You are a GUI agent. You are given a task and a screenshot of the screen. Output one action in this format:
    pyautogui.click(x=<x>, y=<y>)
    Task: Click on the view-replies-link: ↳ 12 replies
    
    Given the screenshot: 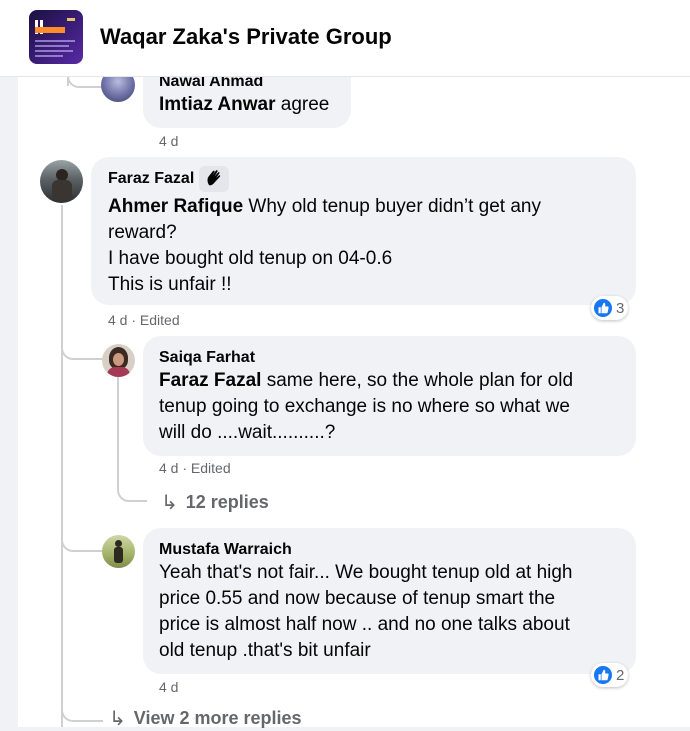 What is the action you would take?
    pyautogui.click(x=215, y=502)
    